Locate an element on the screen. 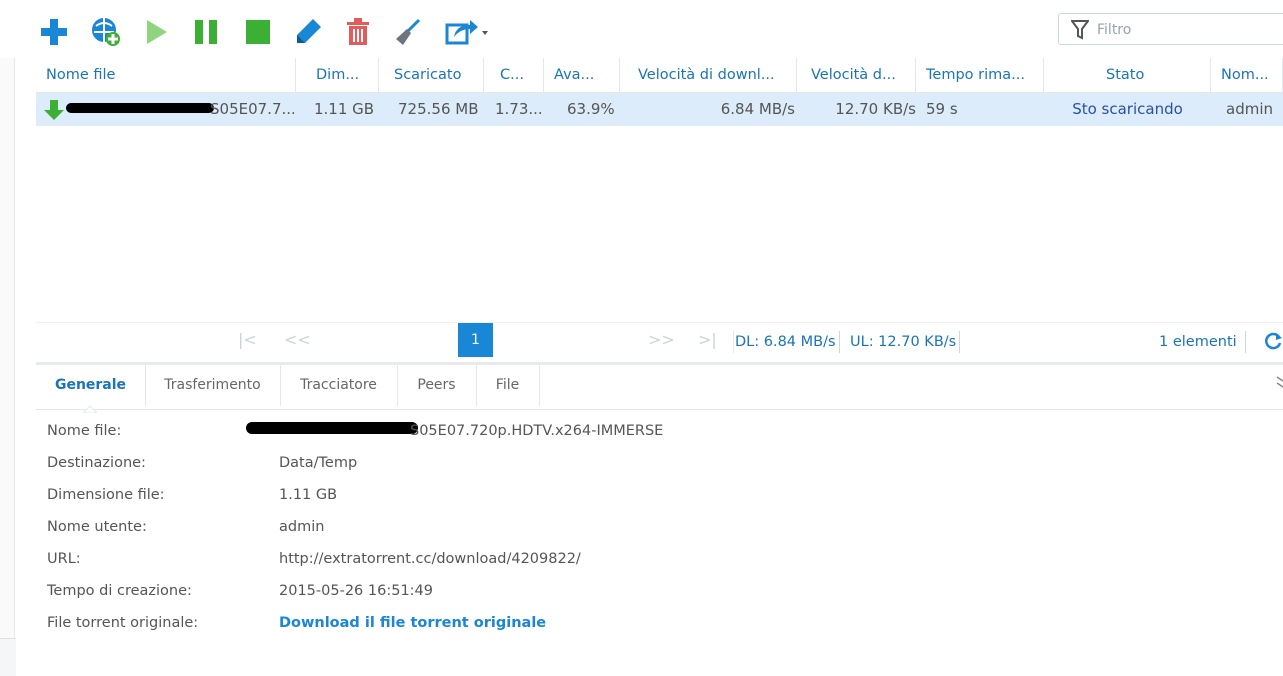  tab-trasferimento: Trasferimento is located at coordinates (213, 385).